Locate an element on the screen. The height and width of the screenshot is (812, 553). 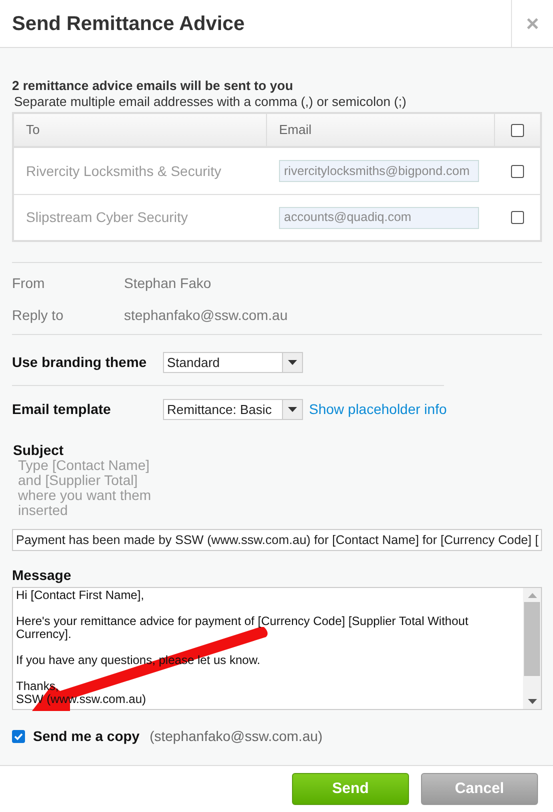
table-cell: Slipstream Cyber Security is located at coordinates (107, 217).